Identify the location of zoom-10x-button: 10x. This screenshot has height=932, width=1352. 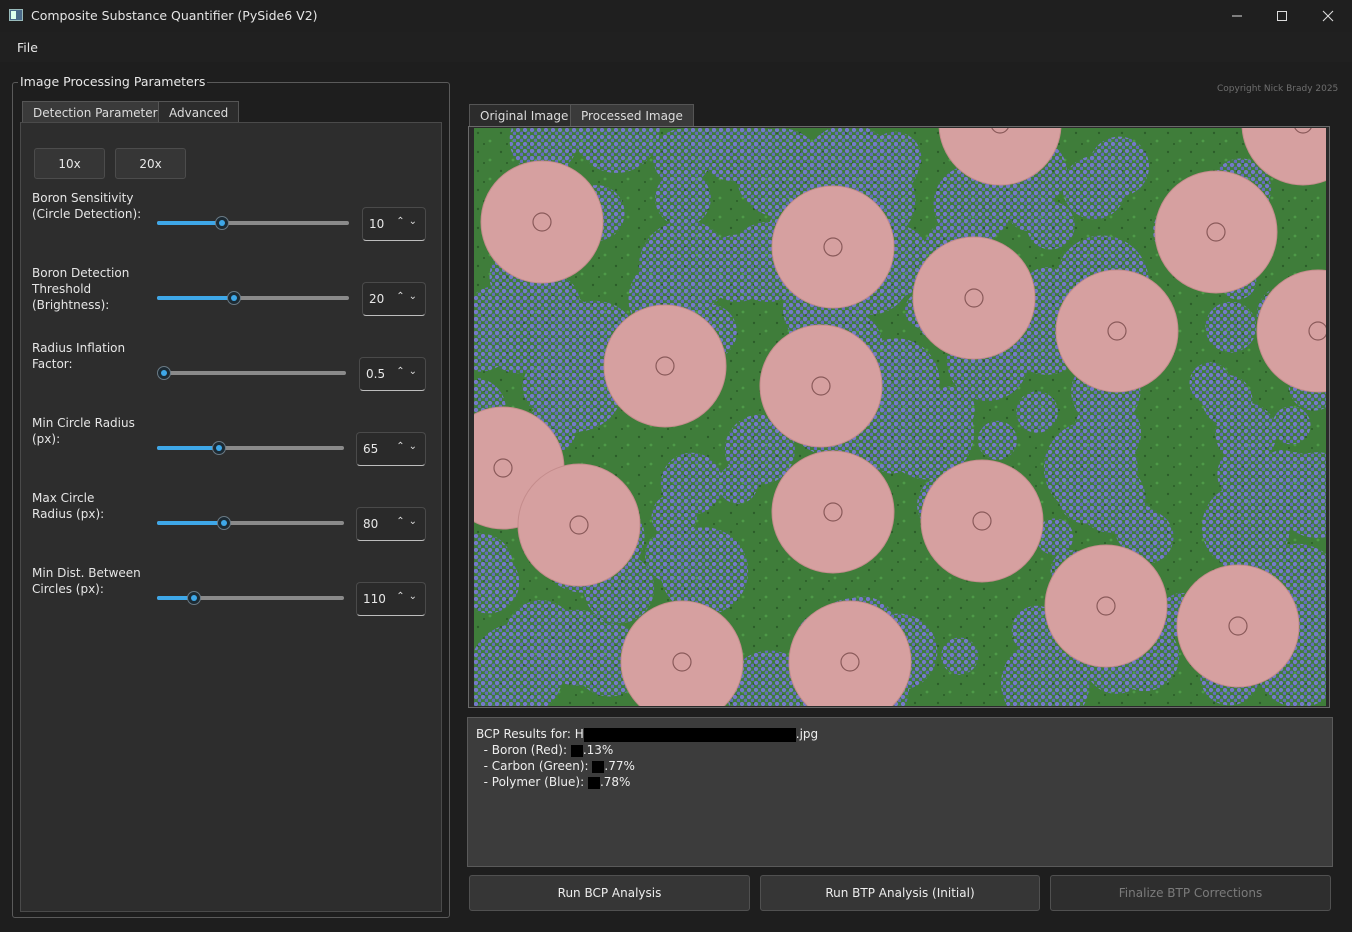
(69, 163).